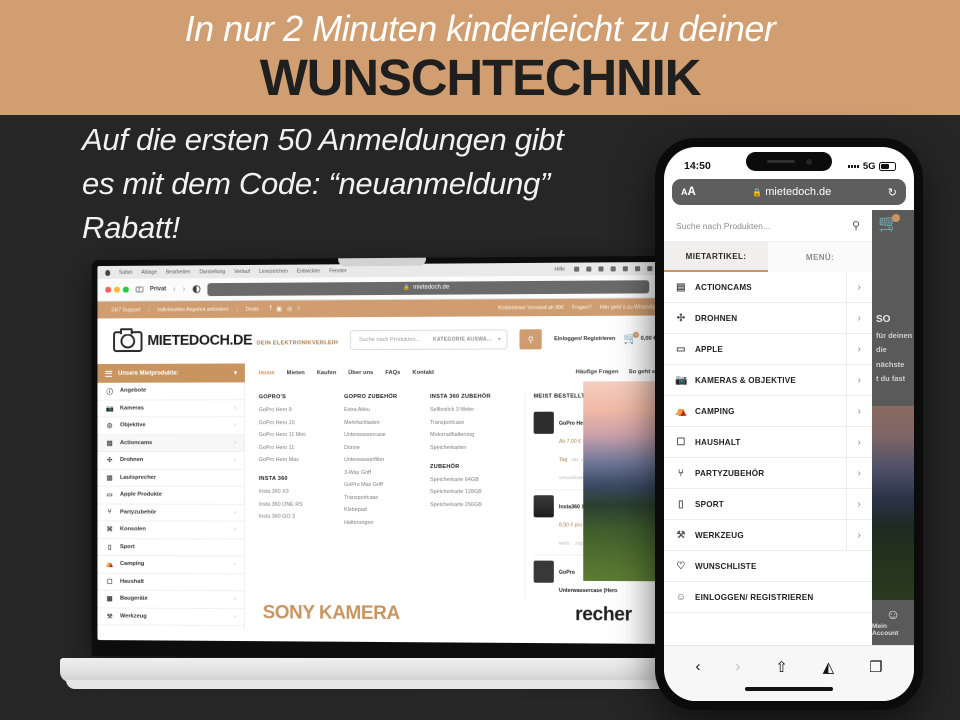  Describe the element at coordinates (768, 411) in the screenshot. I see `menu-item-camping: ⛺ CAMPING ›` at that location.